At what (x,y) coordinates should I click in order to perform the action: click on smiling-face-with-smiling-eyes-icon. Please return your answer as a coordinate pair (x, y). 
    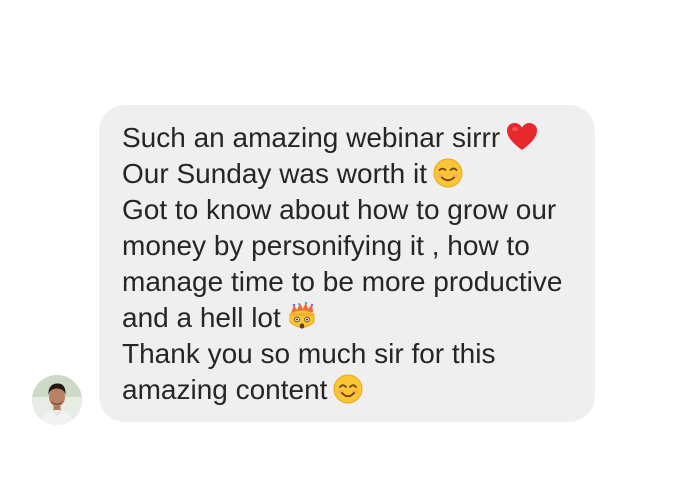
    Looking at the image, I should click on (348, 389).